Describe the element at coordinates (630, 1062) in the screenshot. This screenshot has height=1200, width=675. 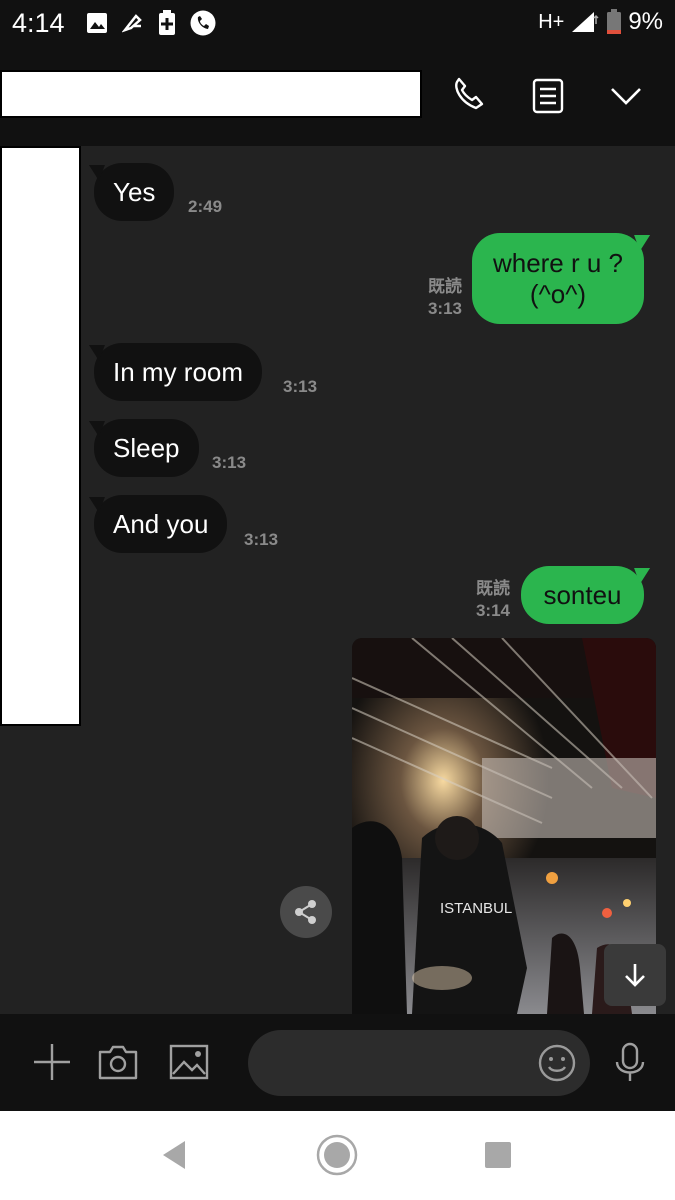
I see `mic-icon` at that location.